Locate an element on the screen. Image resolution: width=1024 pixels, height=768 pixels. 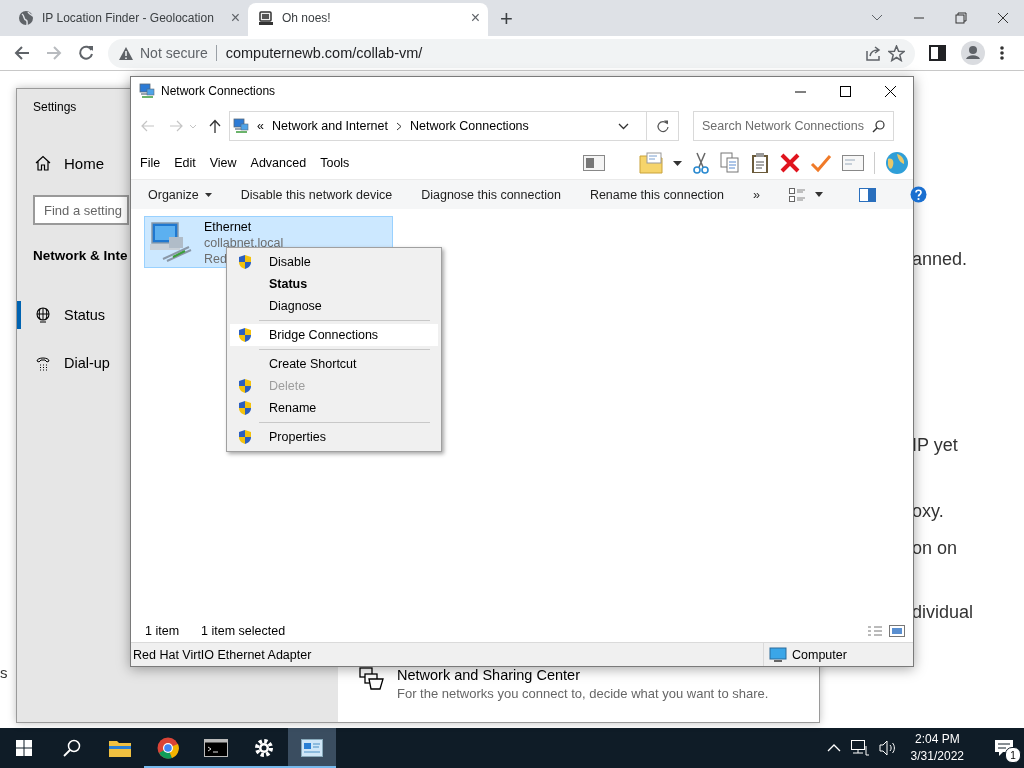
menu-item: Properties is located at coordinates (334, 437).